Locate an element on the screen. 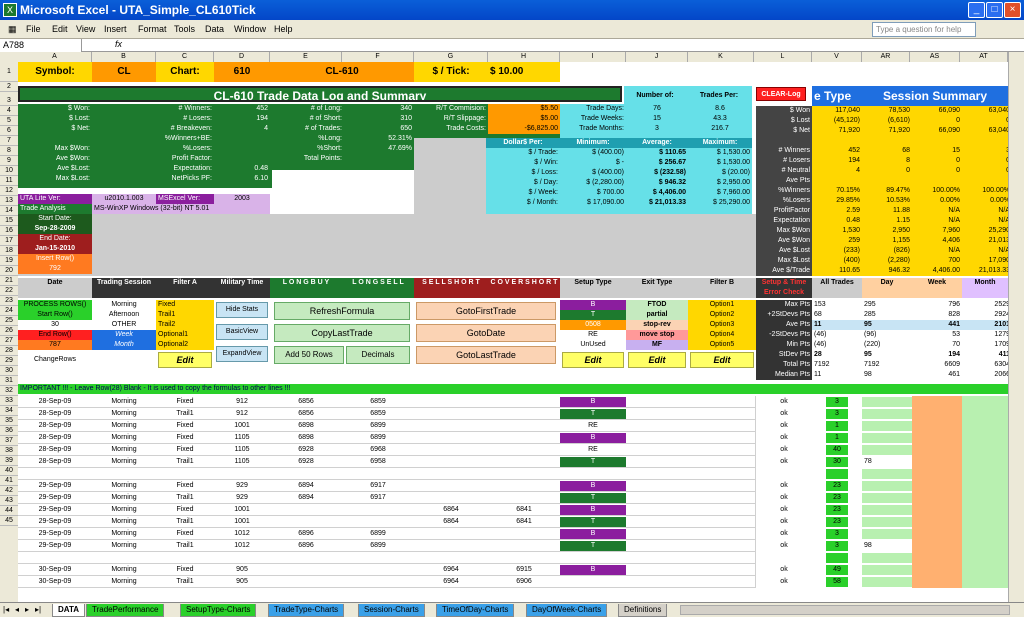  row-header: 27 is located at coordinates (9, 341).